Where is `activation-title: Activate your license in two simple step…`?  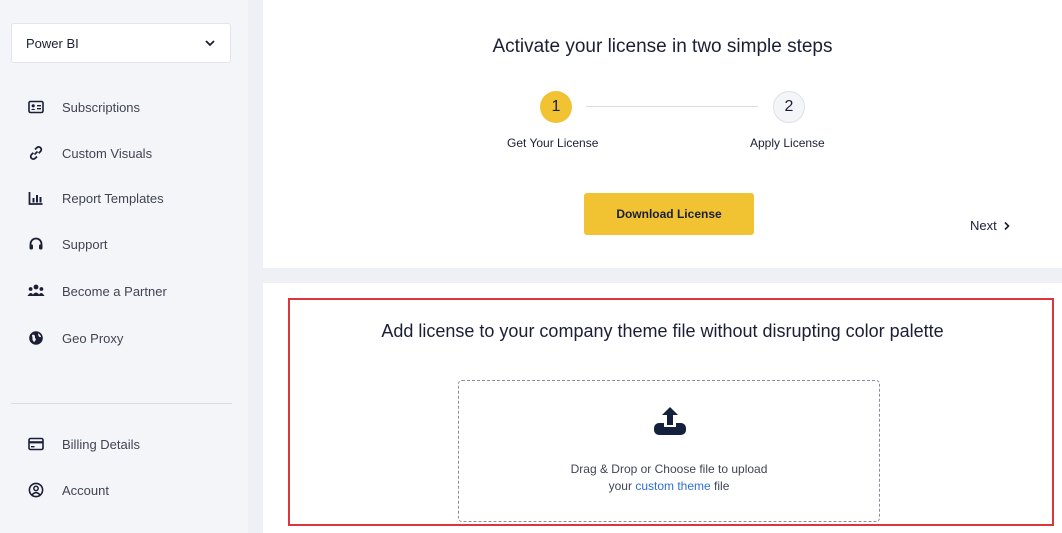 activation-title: Activate your license in two simple step… is located at coordinates (662, 46).